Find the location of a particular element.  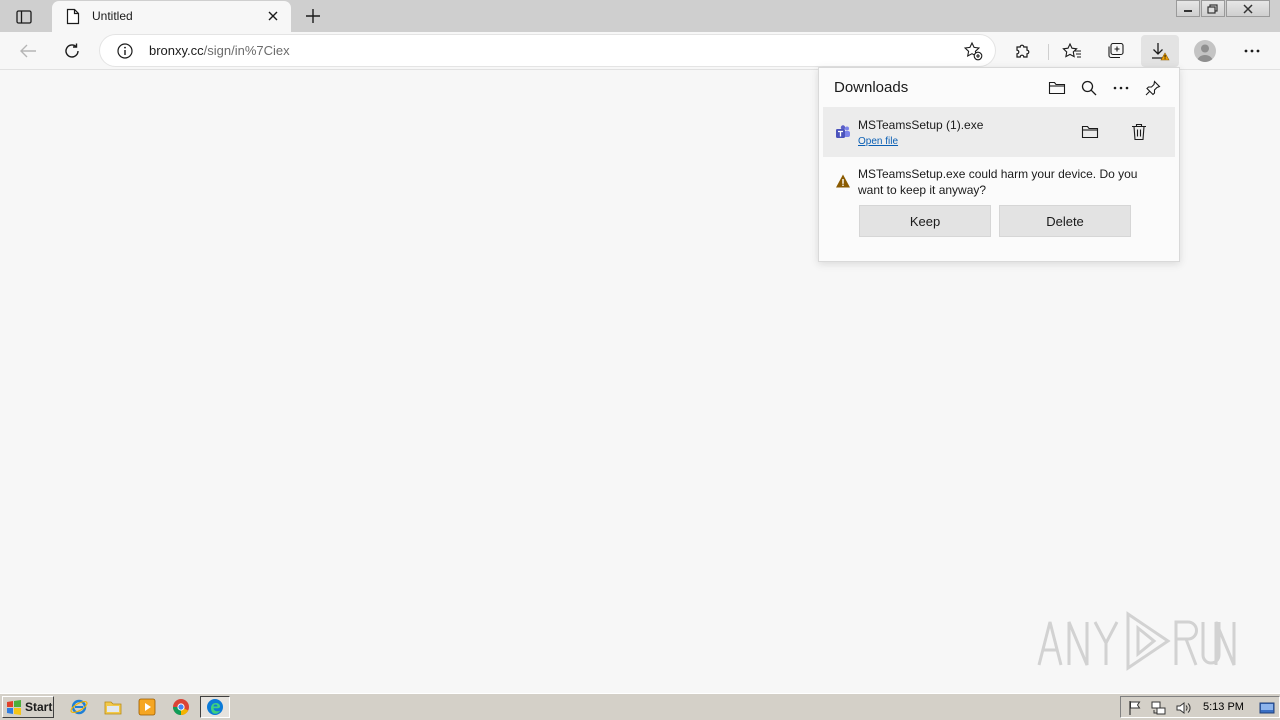

teams-icon is located at coordinates (843, 131).